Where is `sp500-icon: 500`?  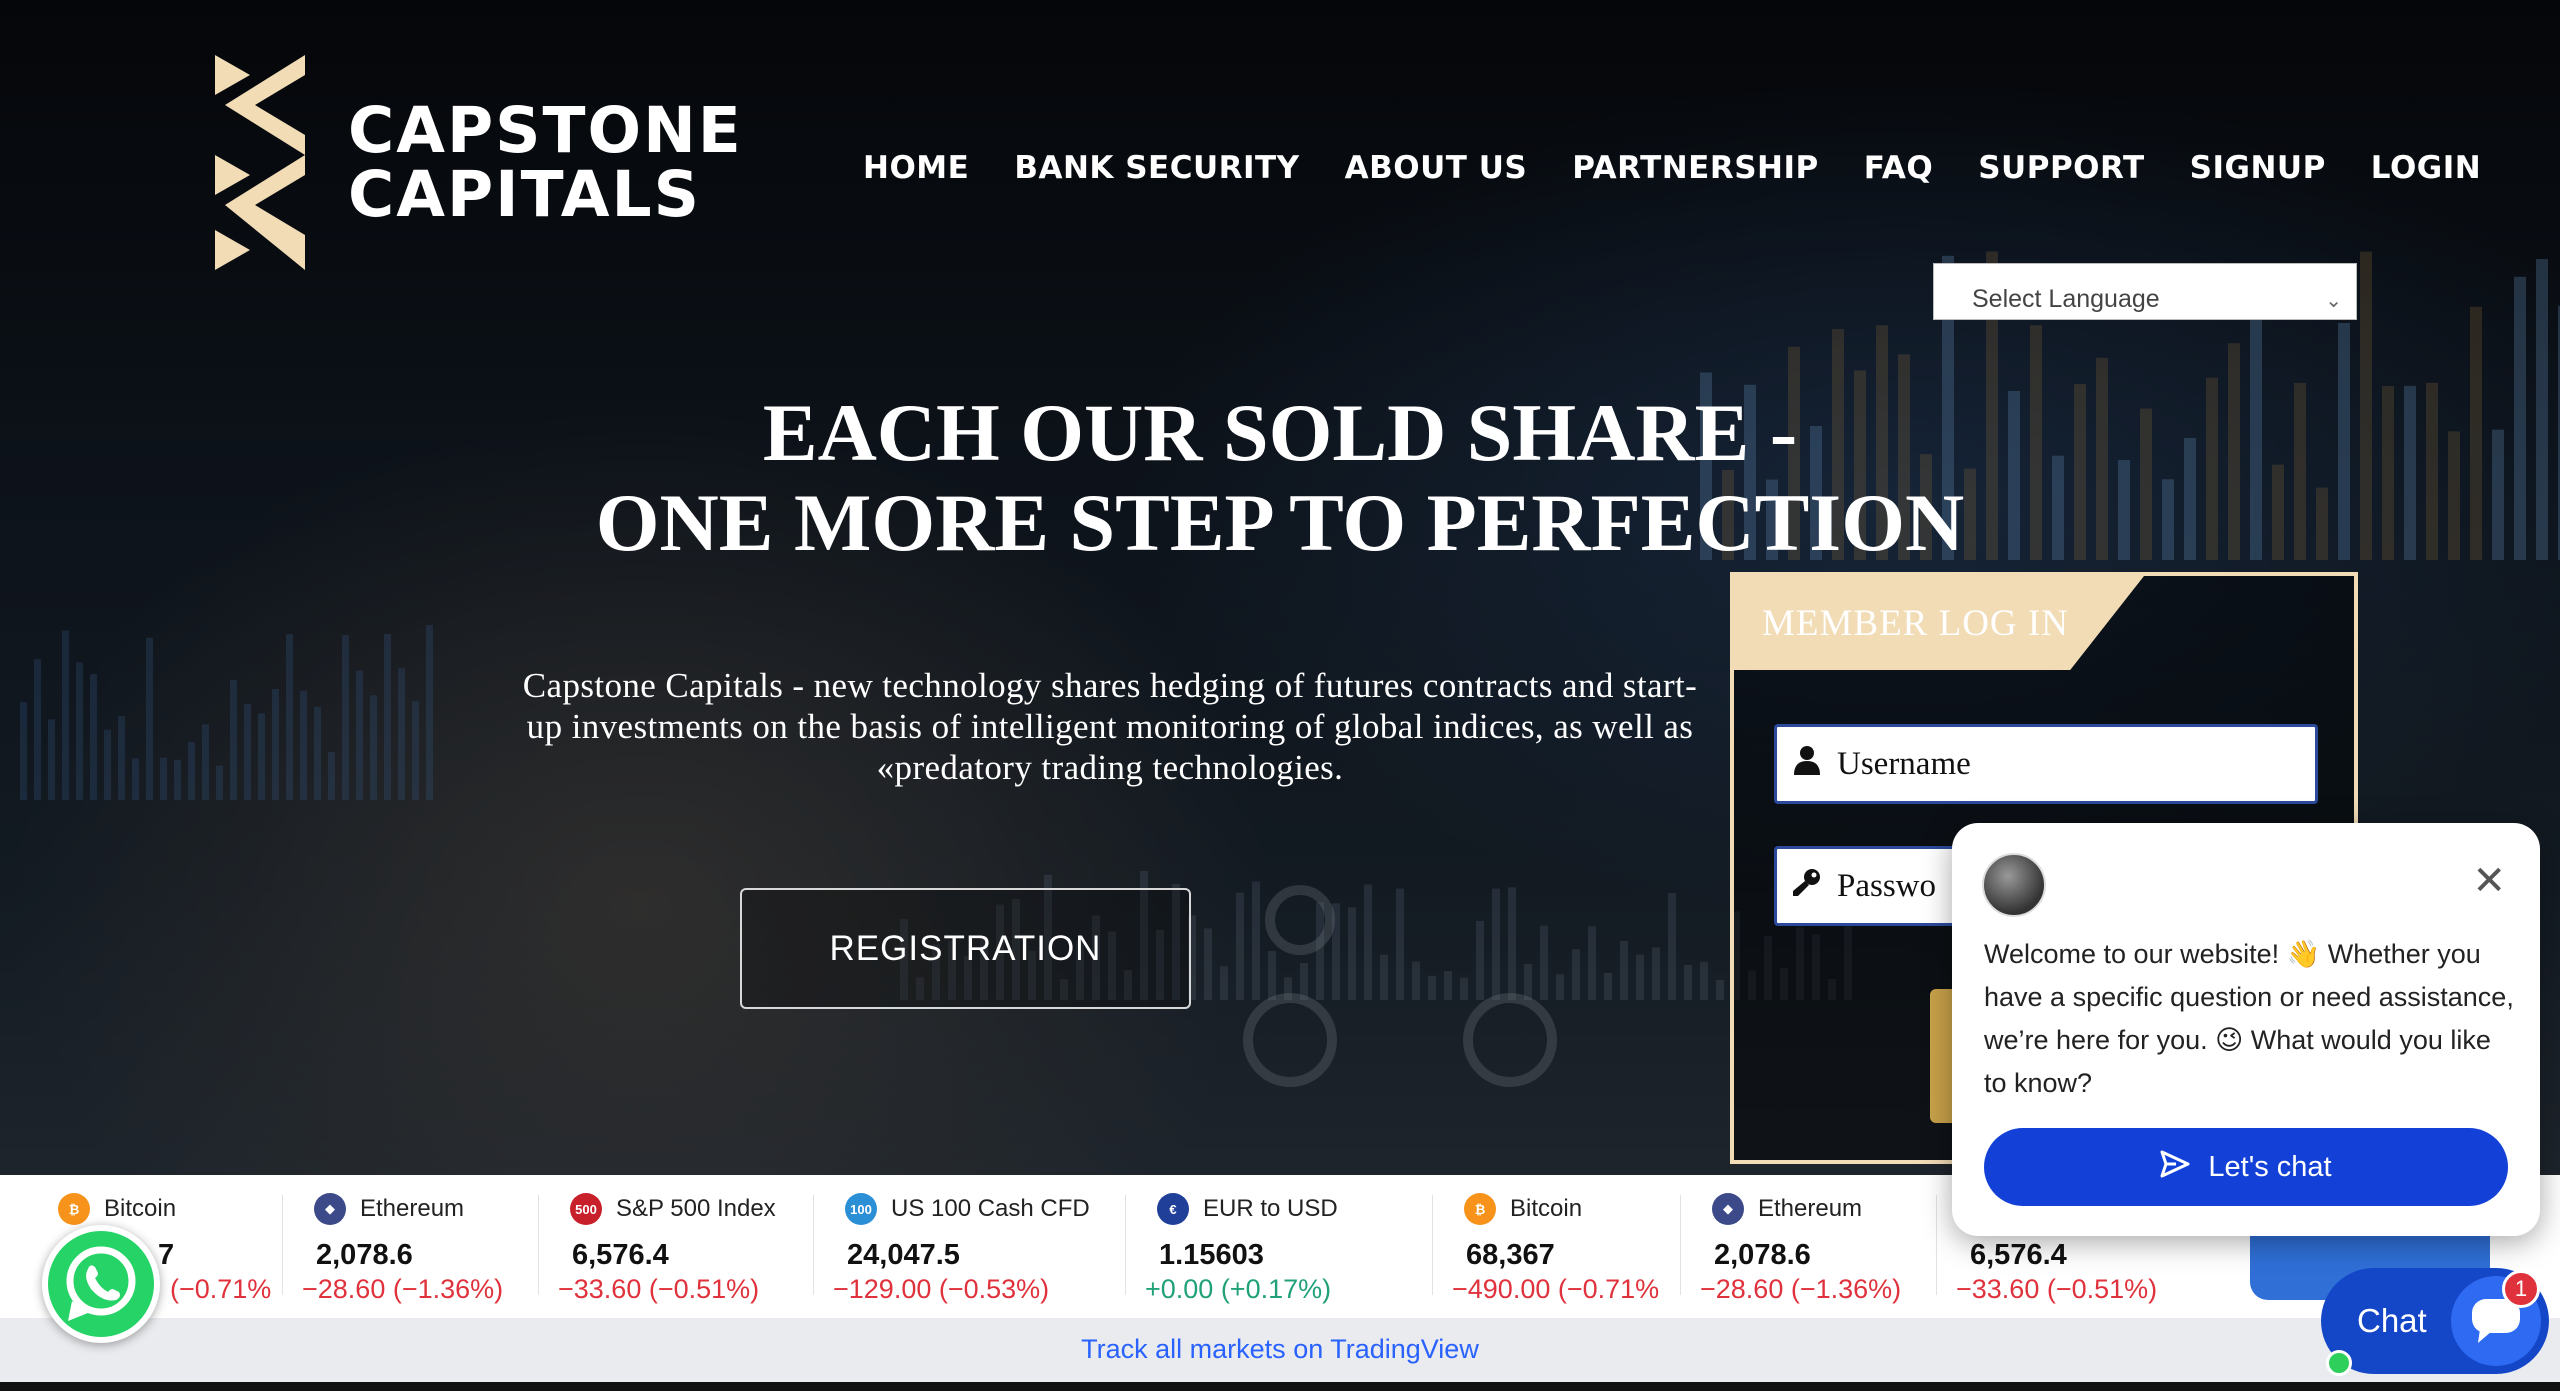
sp500-icon: 500 is located at coordinates (586, 1209).